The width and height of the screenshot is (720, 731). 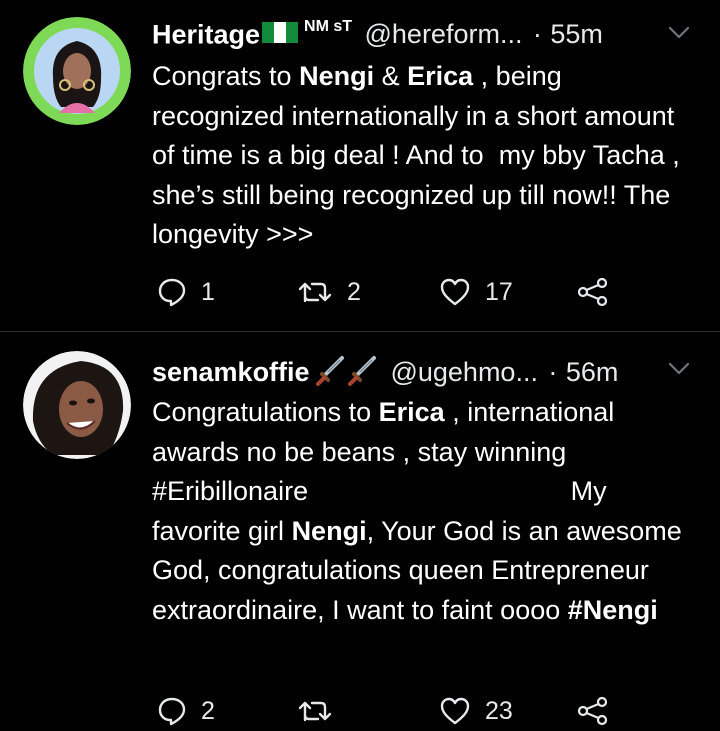 What do you see at coordinates (576, 34) in the screenshot?
I see `timestamp: 55m` at bounding box center [576, 34].